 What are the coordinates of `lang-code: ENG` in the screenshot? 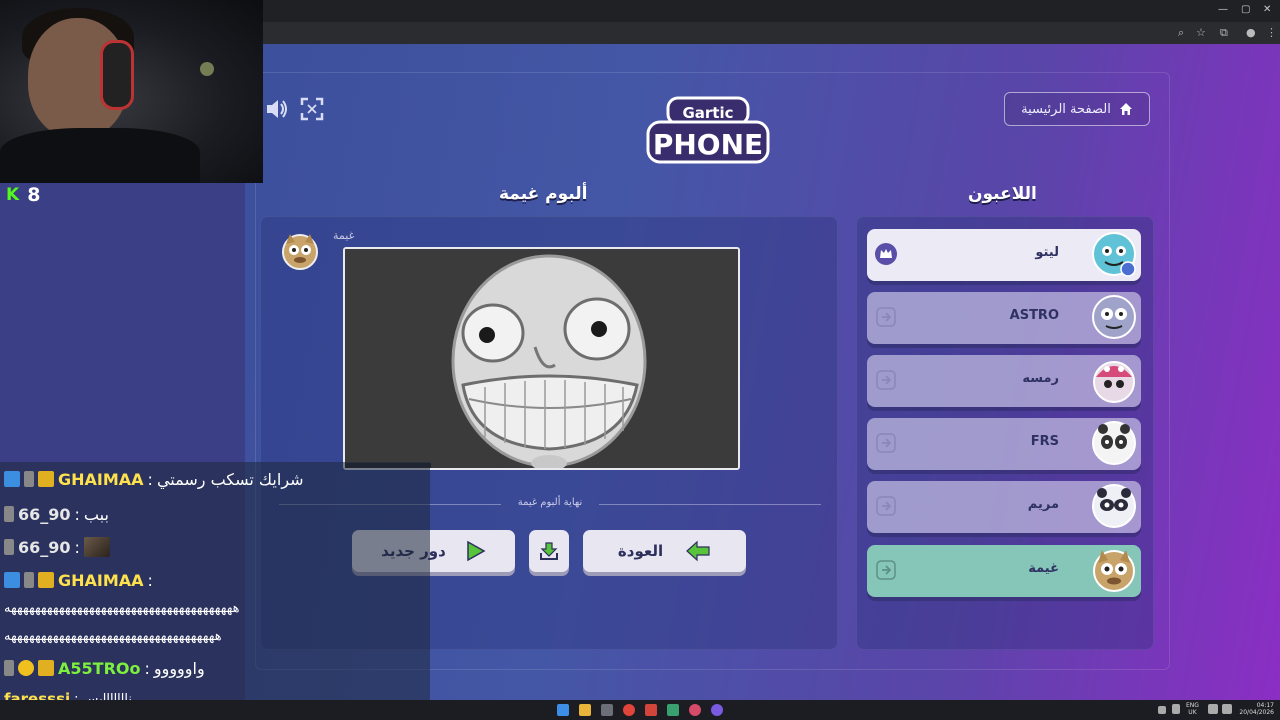 It's located at (1192, 705).